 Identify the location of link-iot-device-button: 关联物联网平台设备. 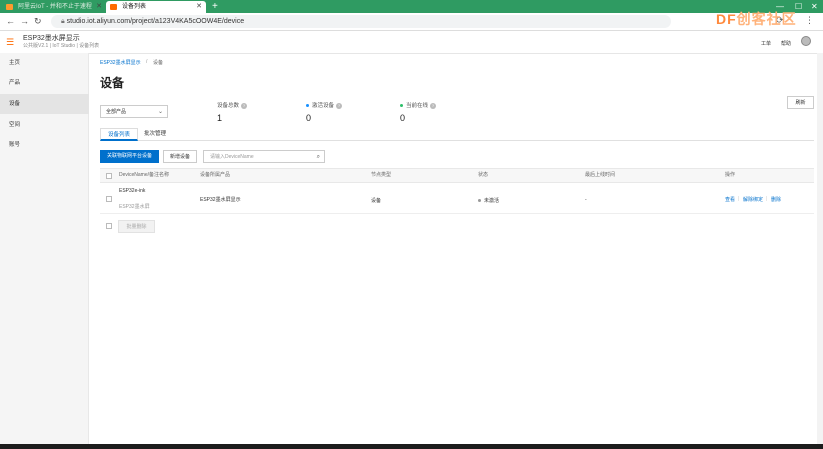
(129, 156).